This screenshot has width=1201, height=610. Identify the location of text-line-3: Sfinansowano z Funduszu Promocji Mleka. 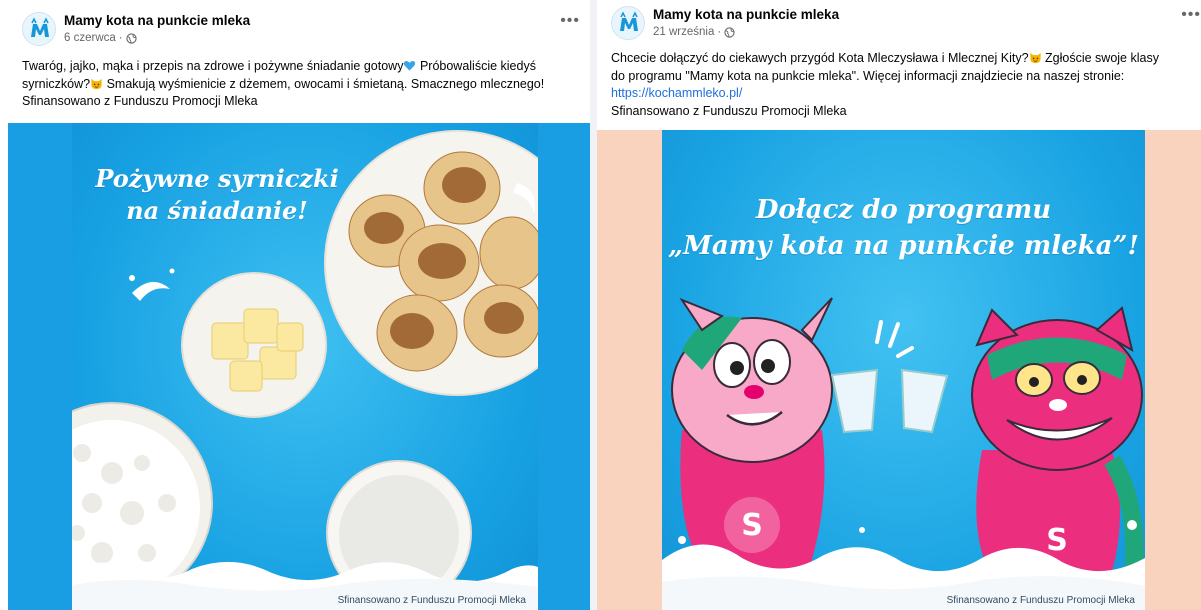
(140, 101).